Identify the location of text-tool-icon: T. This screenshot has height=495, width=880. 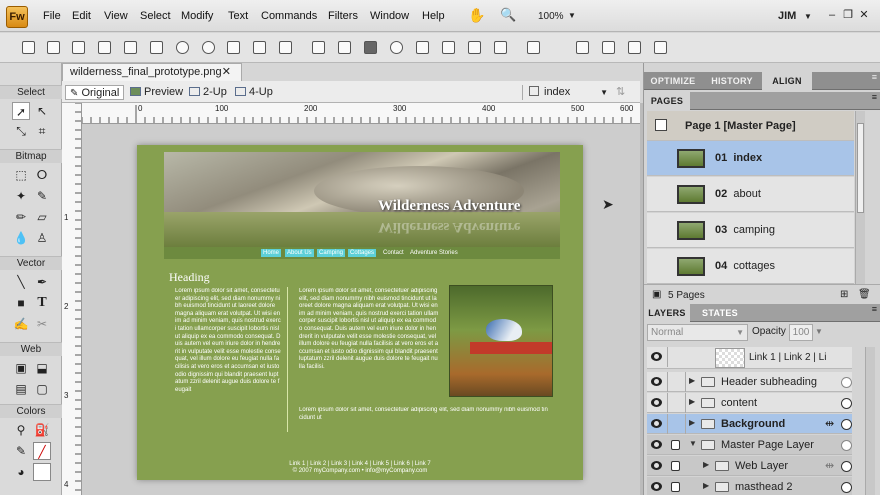
(42, 303).